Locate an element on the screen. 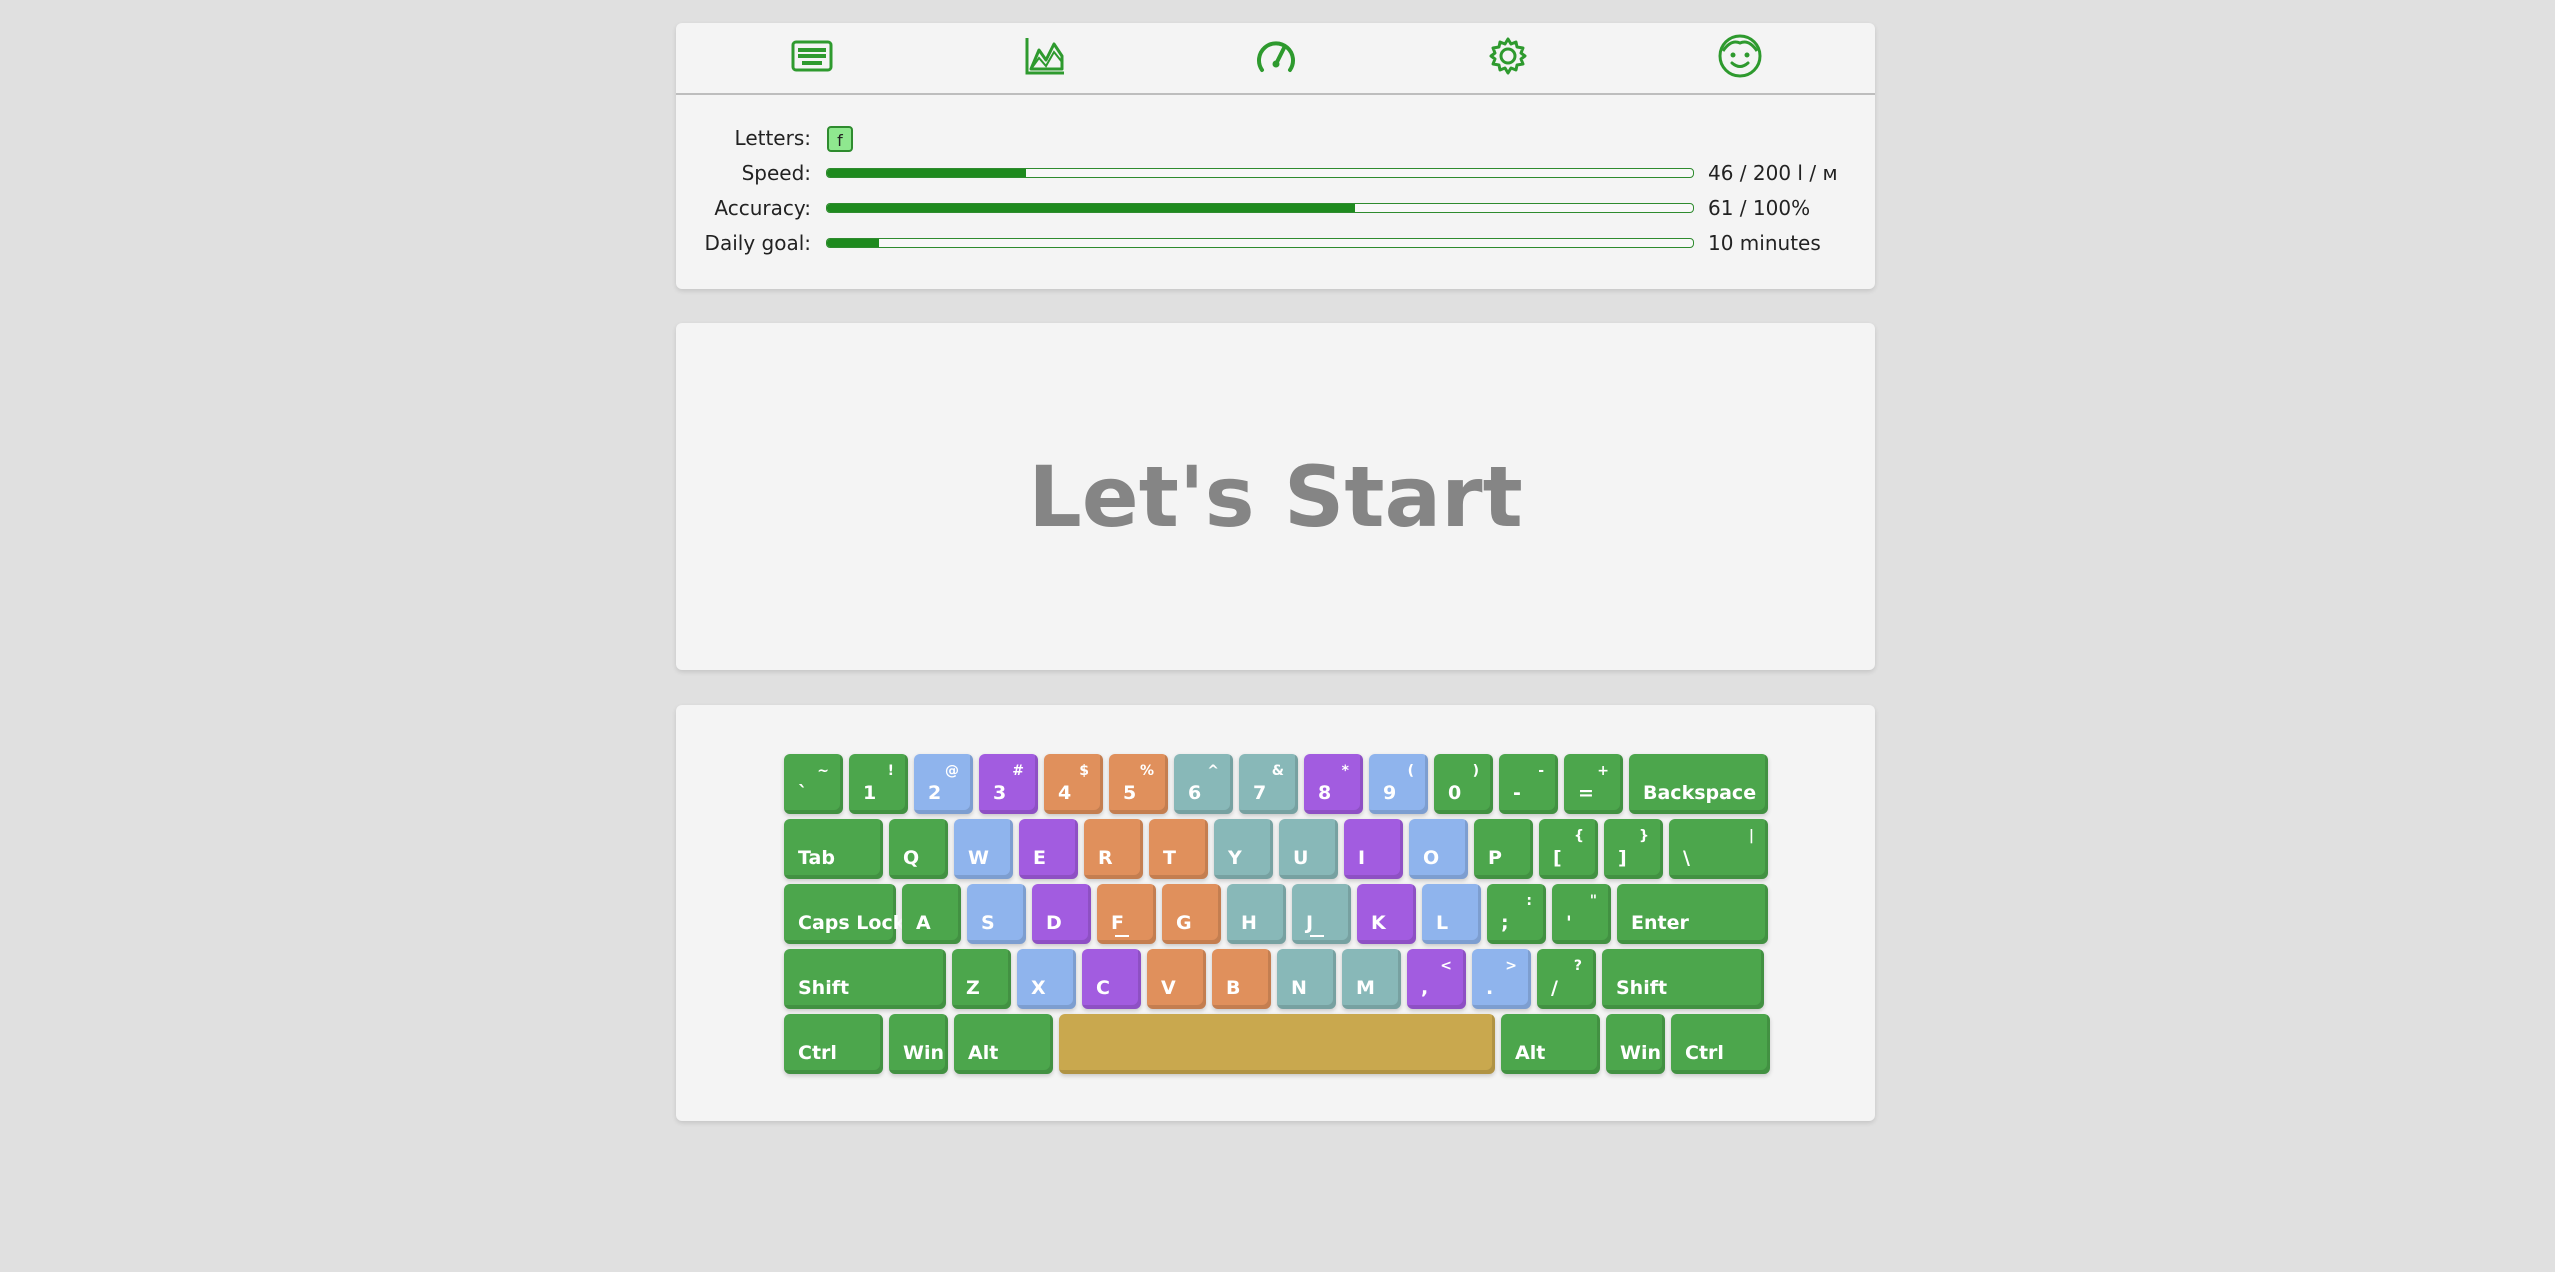 The width and height of the screenshot is (2555, 1272). key-6: 6 ^ is located at coordinates (1203, 784).